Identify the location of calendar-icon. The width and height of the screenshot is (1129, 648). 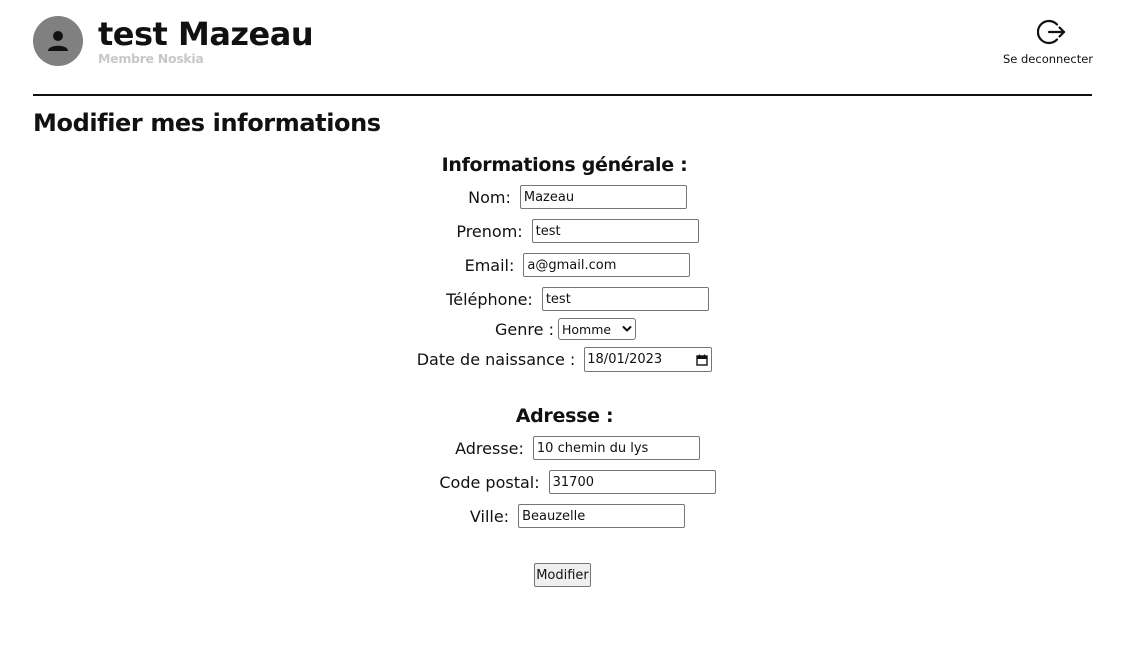
(702, 360).